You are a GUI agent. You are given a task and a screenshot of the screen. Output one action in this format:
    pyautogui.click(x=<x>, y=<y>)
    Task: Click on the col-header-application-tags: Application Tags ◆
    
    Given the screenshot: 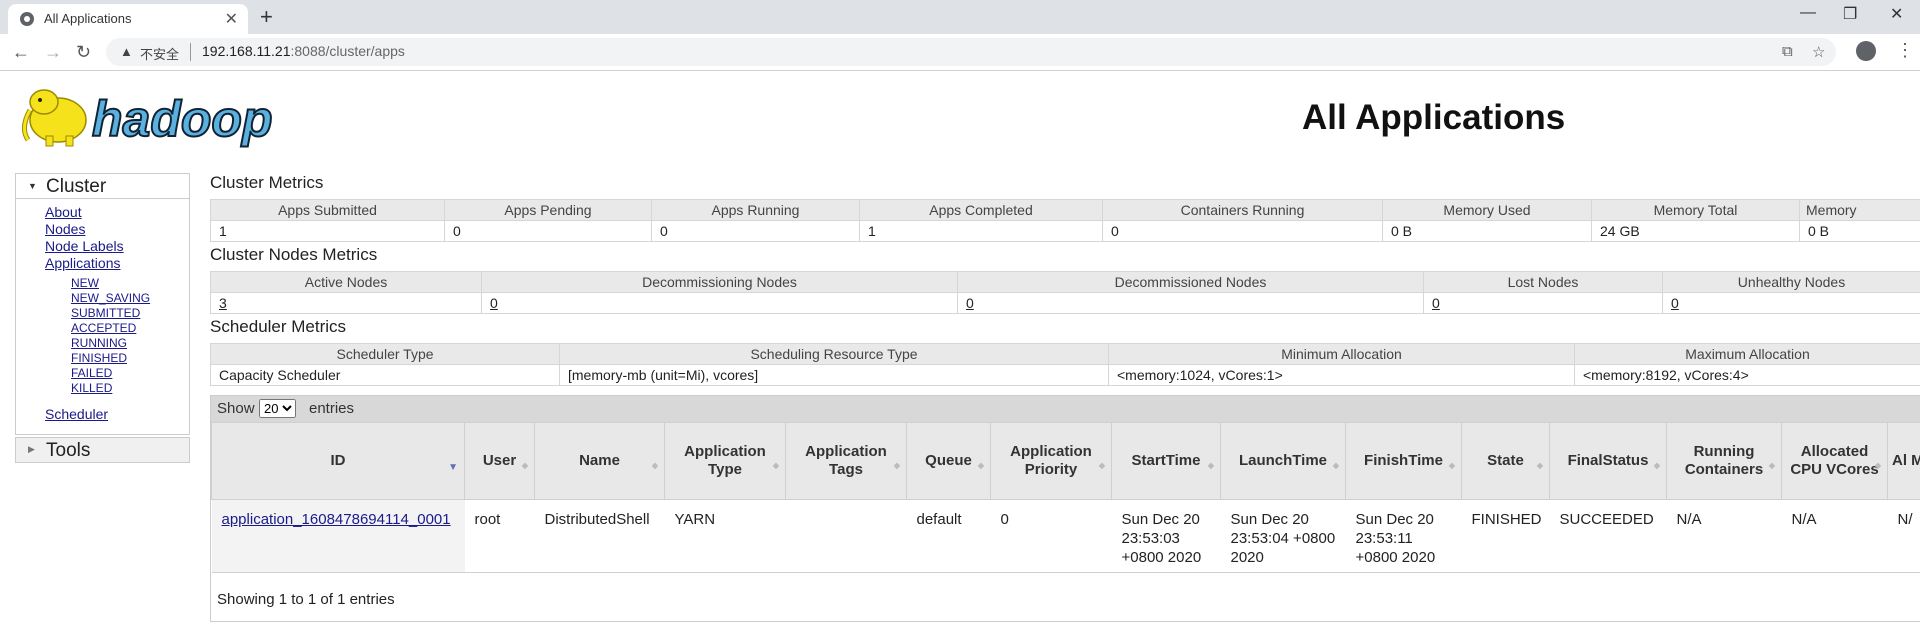 What is the action you would take?
    pyautogui.click(x=846, y=461)
    